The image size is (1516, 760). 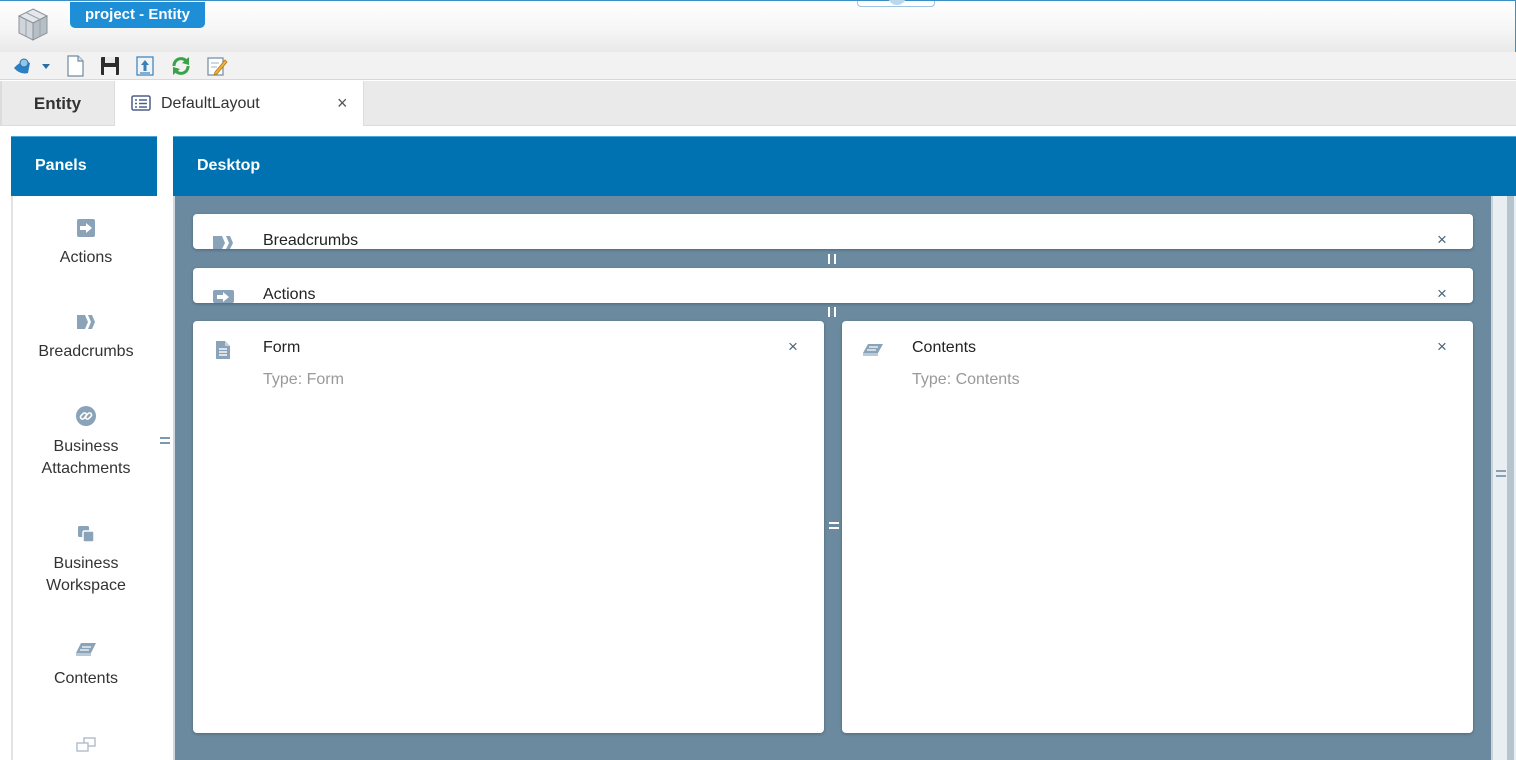 I want to click on panel-item-business-attachments: Business Attachments, so click(x=85, y=442).